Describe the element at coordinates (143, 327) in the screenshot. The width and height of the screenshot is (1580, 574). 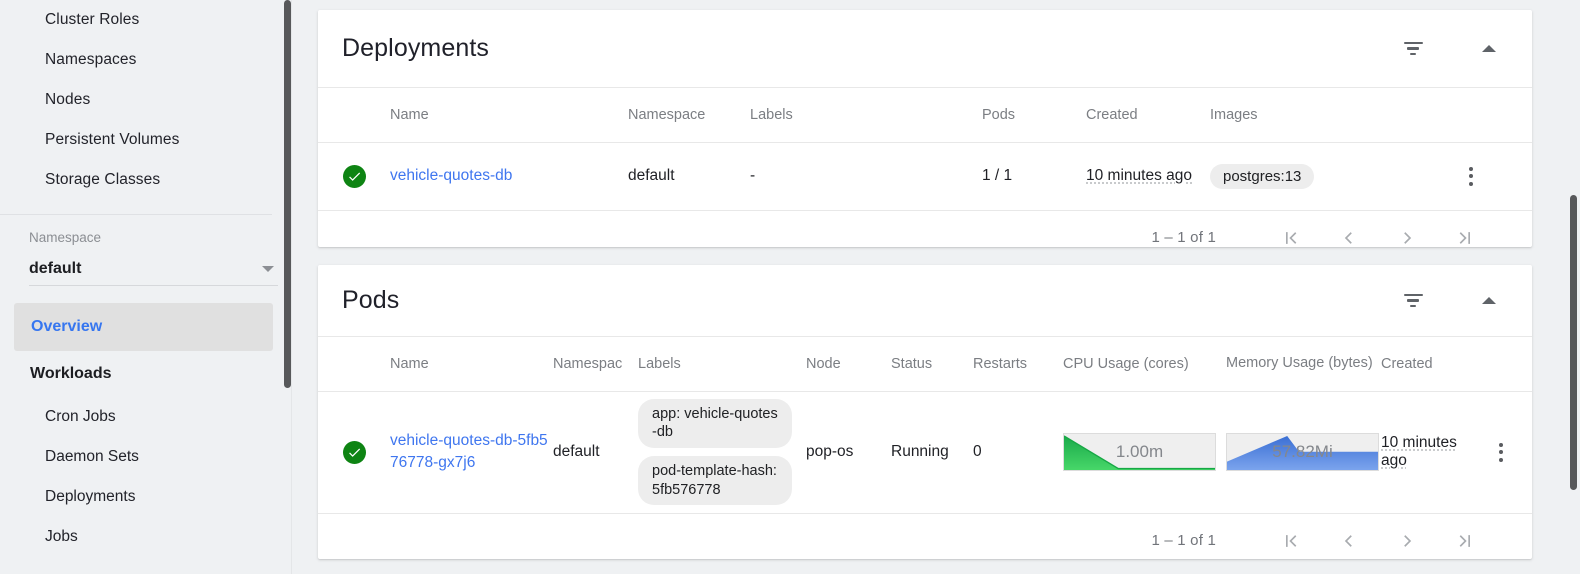
I see `sidebar-item-overview: Overview` at that location.